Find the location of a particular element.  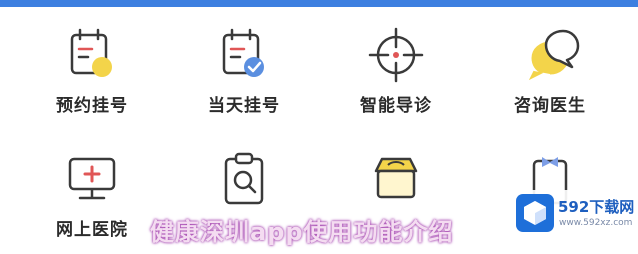

video-caption: 健康深圳app使用功能介绍 is located at coordinates (302, 232).